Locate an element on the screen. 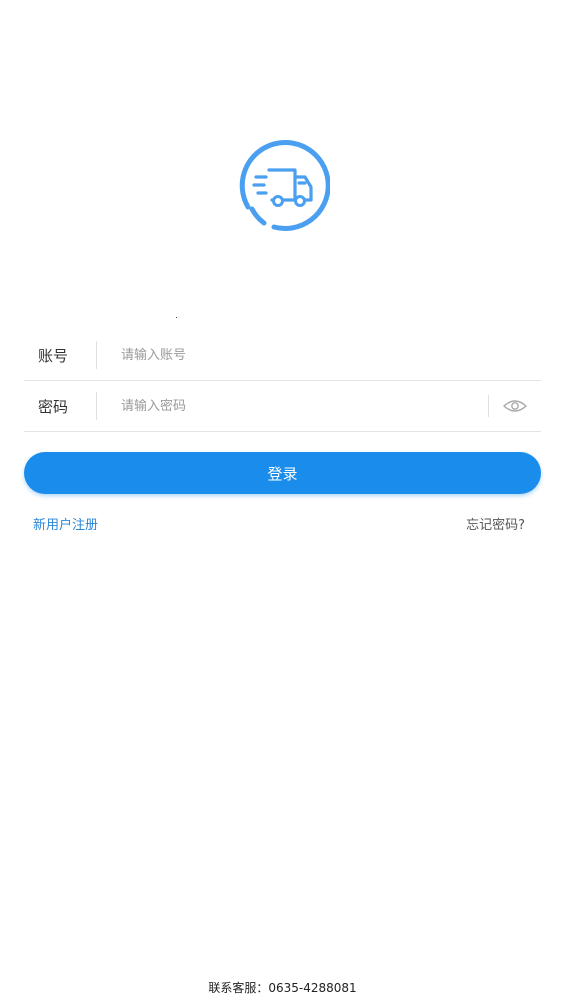 This screenshot has width=565, height=1004. account-input is located at coordinates (319, 355).